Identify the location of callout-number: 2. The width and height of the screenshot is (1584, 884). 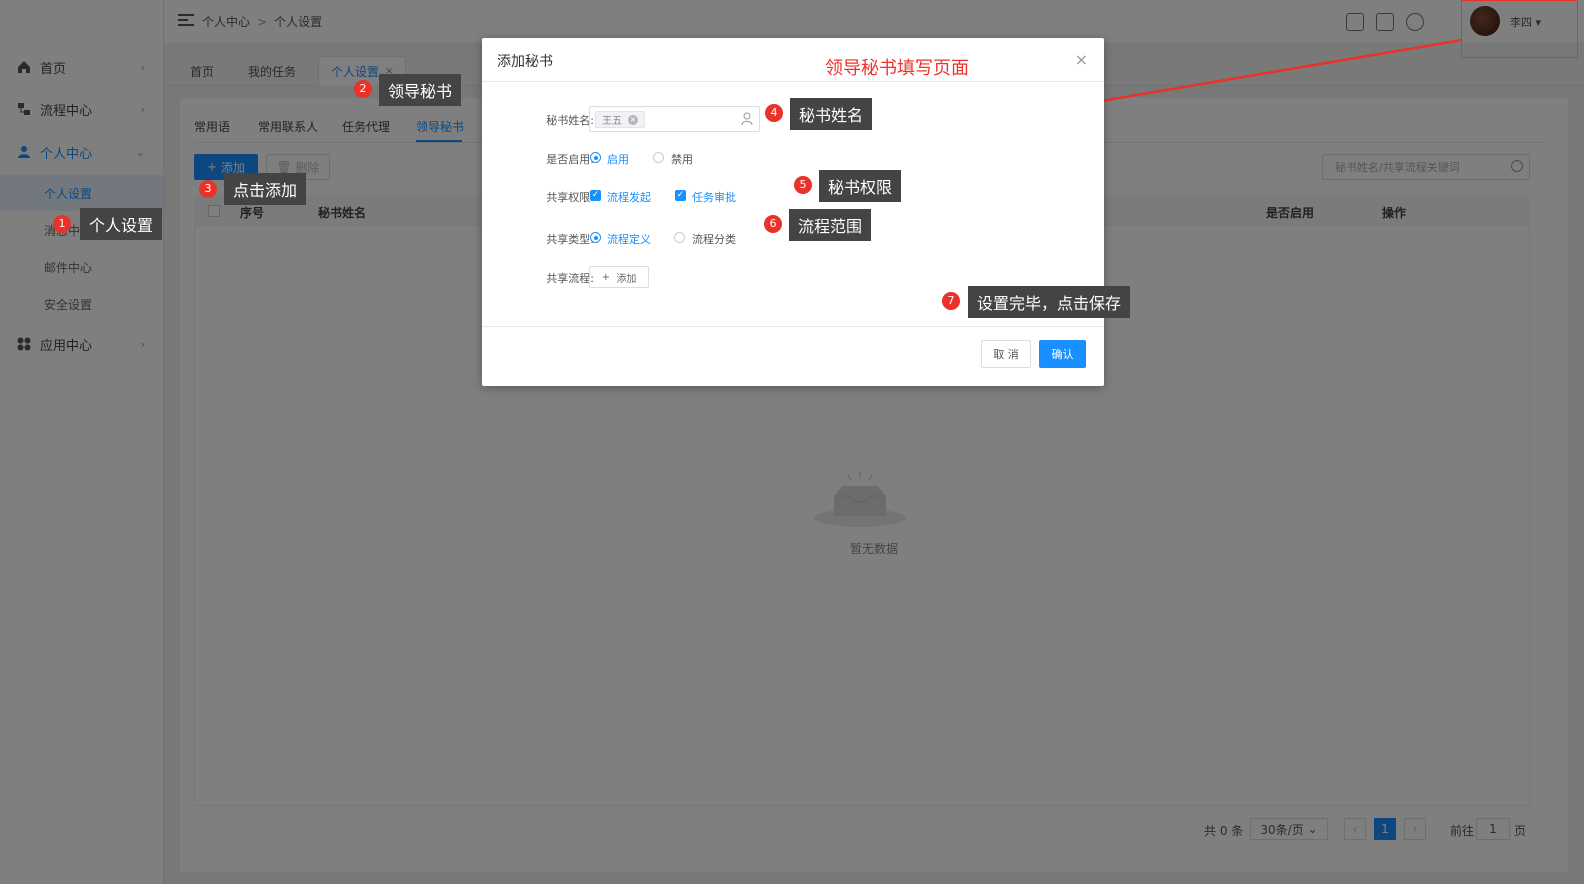
(363, 89).